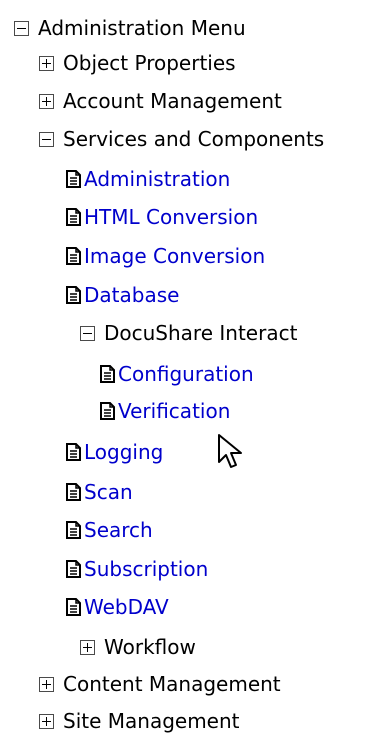  Describe the element at coordinates (123, 452) in the screenshot. I see `logging-link: Logging` at that location.